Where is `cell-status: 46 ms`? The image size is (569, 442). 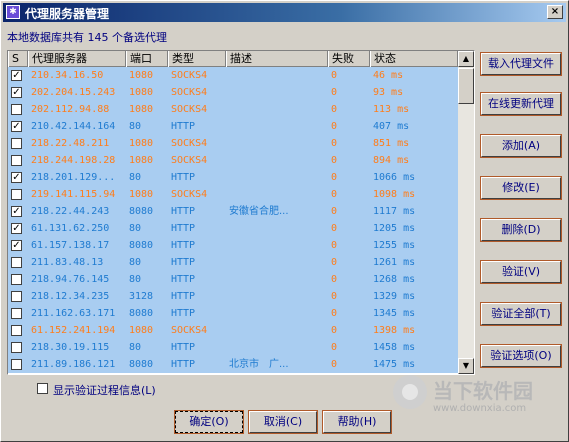 cell-status: 46 ms is located at coordinates (388, 75).